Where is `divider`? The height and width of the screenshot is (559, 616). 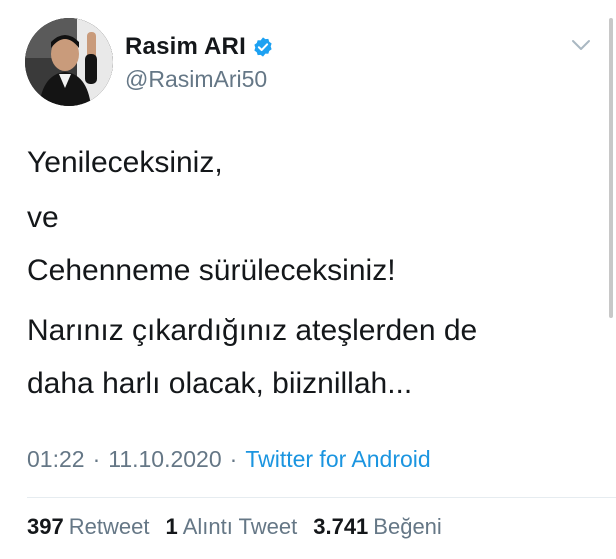 divider is located at coordinates (321, 497).